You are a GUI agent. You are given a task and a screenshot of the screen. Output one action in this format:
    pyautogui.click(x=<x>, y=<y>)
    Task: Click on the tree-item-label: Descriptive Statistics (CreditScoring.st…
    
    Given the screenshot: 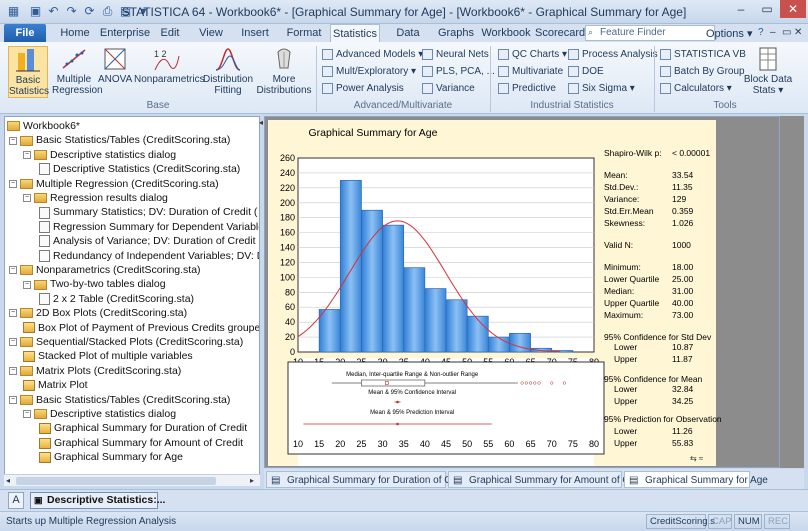 What is the action you would take?
    pyautogui.click(x=147, y=169)
    